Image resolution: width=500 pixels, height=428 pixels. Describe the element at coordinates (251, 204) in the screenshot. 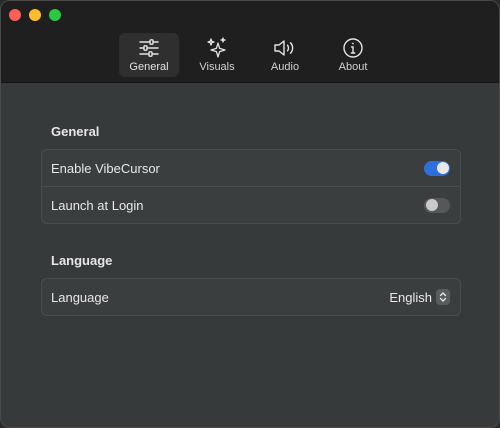

I see `launch-at-login-row: Launch at Login` at that location.